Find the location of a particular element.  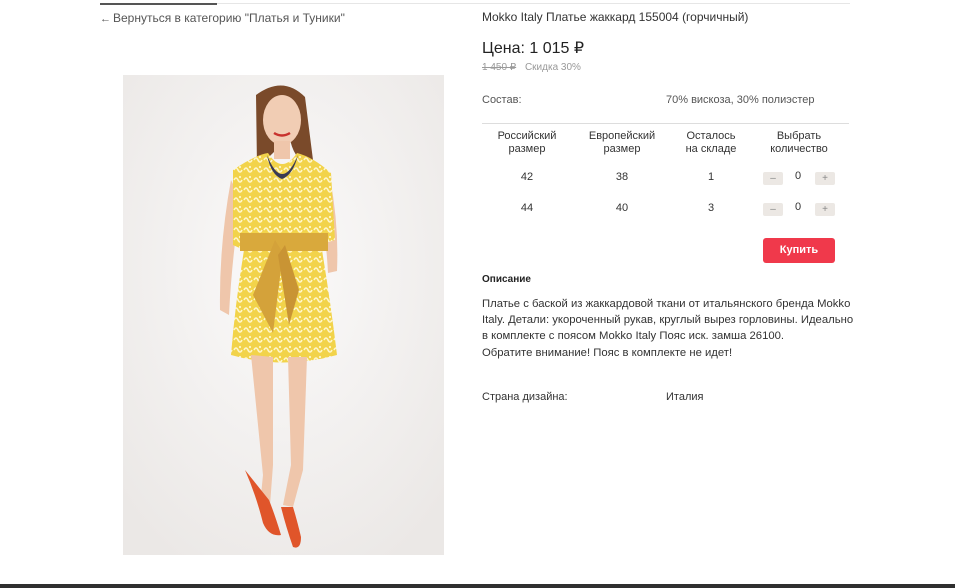

row-1-european-size: 38 is located at coordinates (622, 177).